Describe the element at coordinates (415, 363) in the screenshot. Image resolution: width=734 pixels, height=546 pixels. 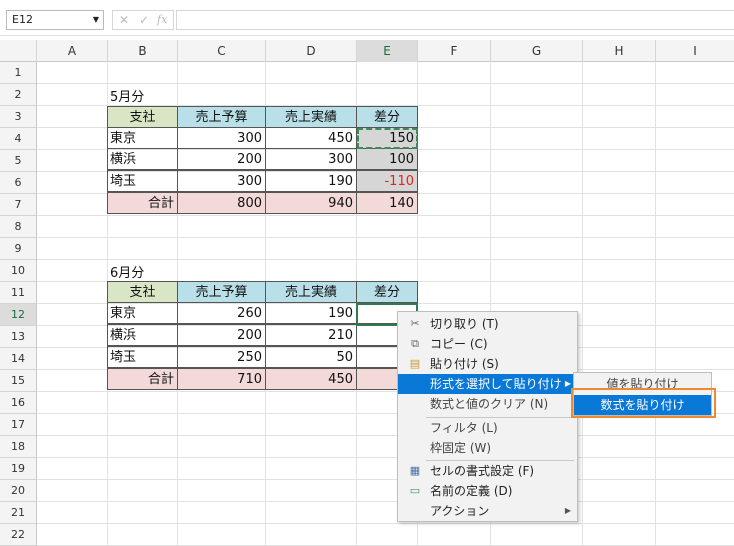
I see `paste-icon: ▤` at that location.